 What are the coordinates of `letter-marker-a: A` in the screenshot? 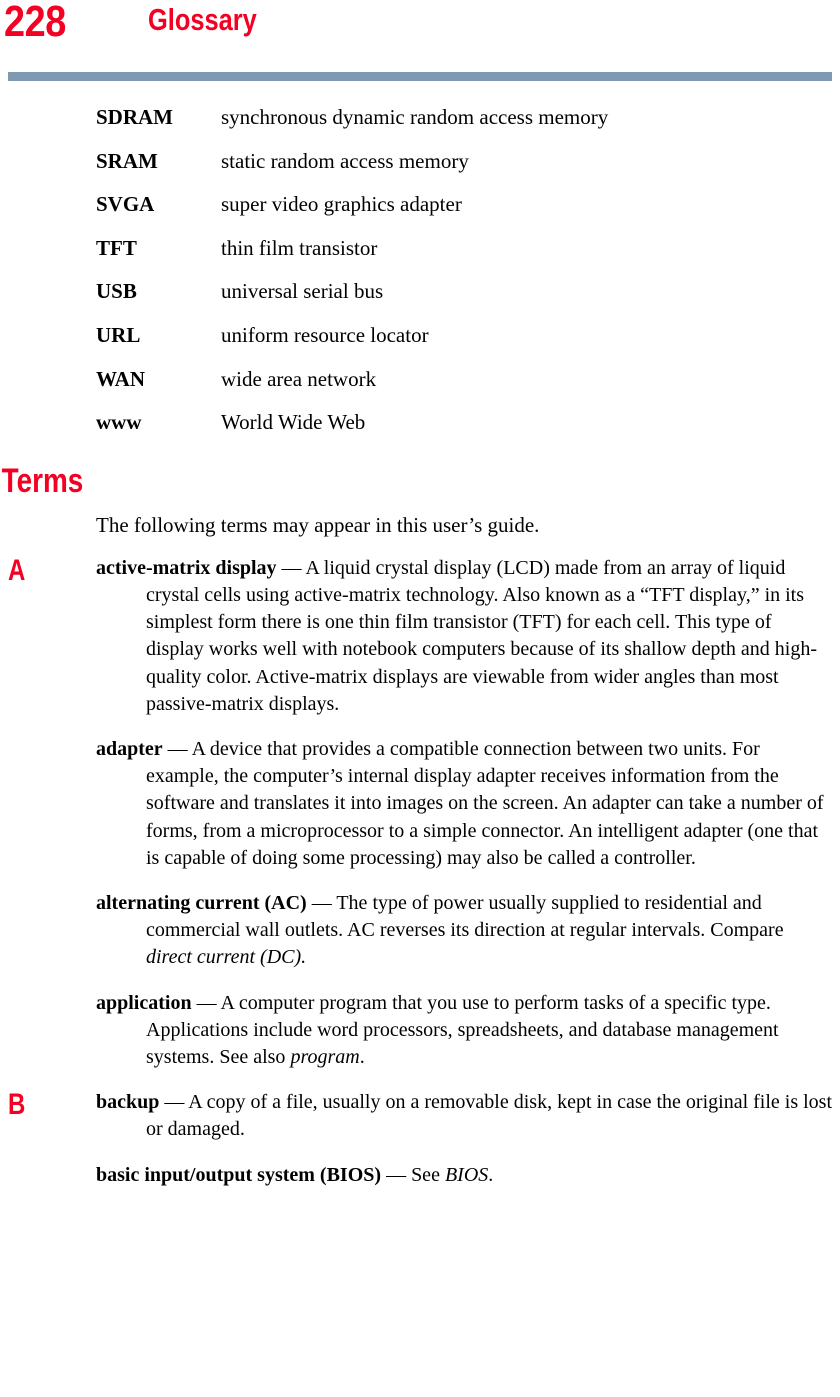 It's located at (17, 570).